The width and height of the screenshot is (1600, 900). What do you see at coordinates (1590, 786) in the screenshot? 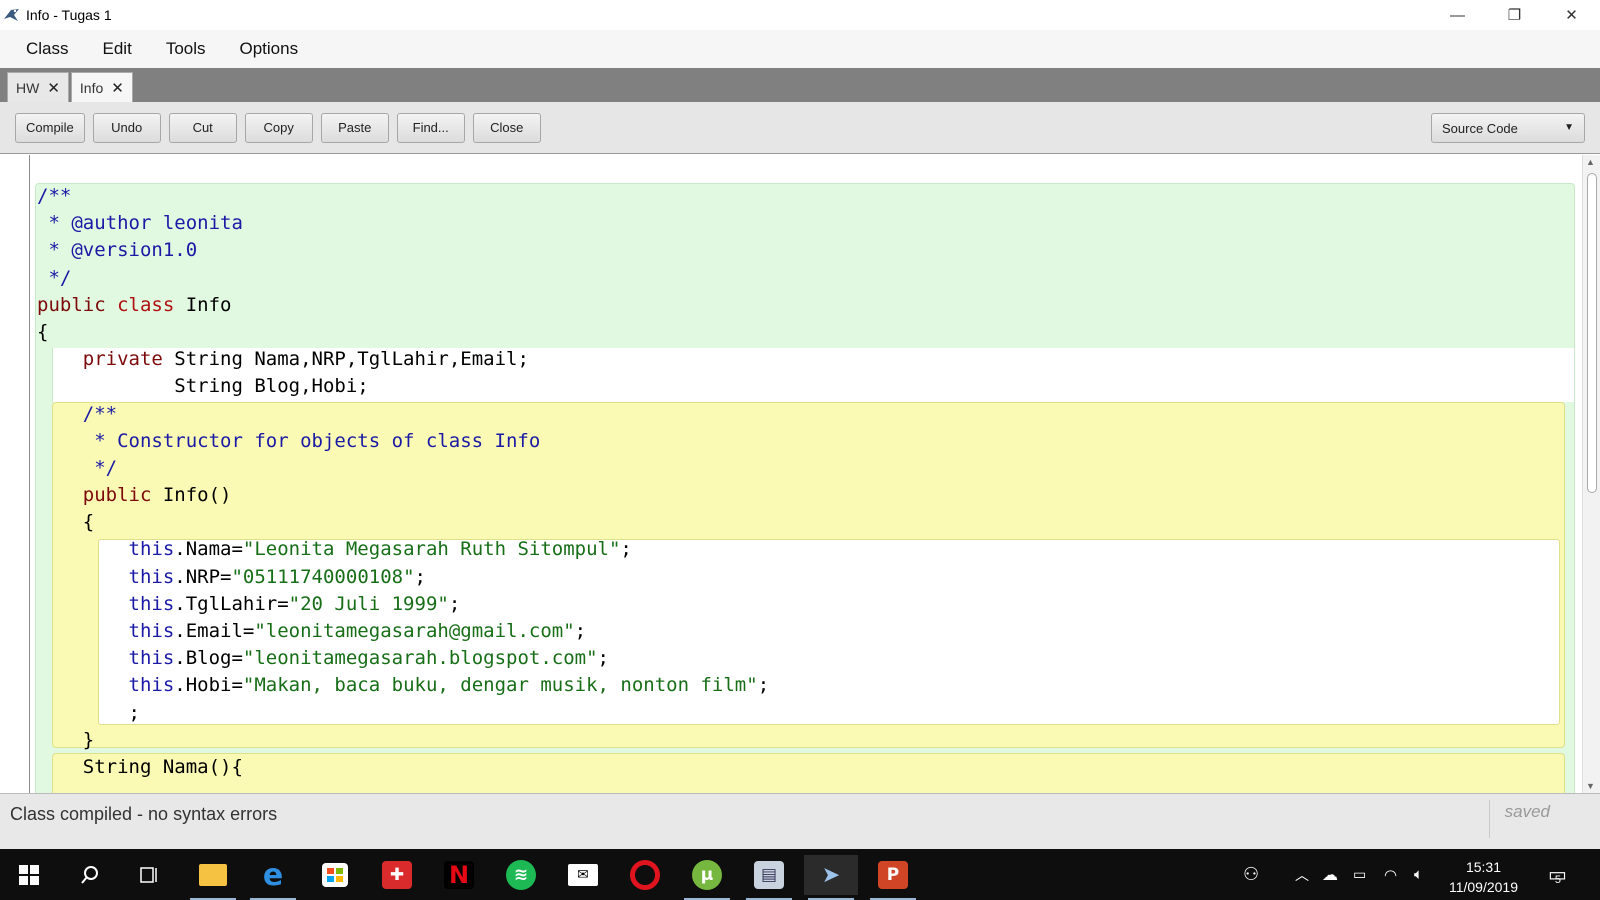
I see `scroll-down-icon: ▼` at bounding box center [1590, 786].